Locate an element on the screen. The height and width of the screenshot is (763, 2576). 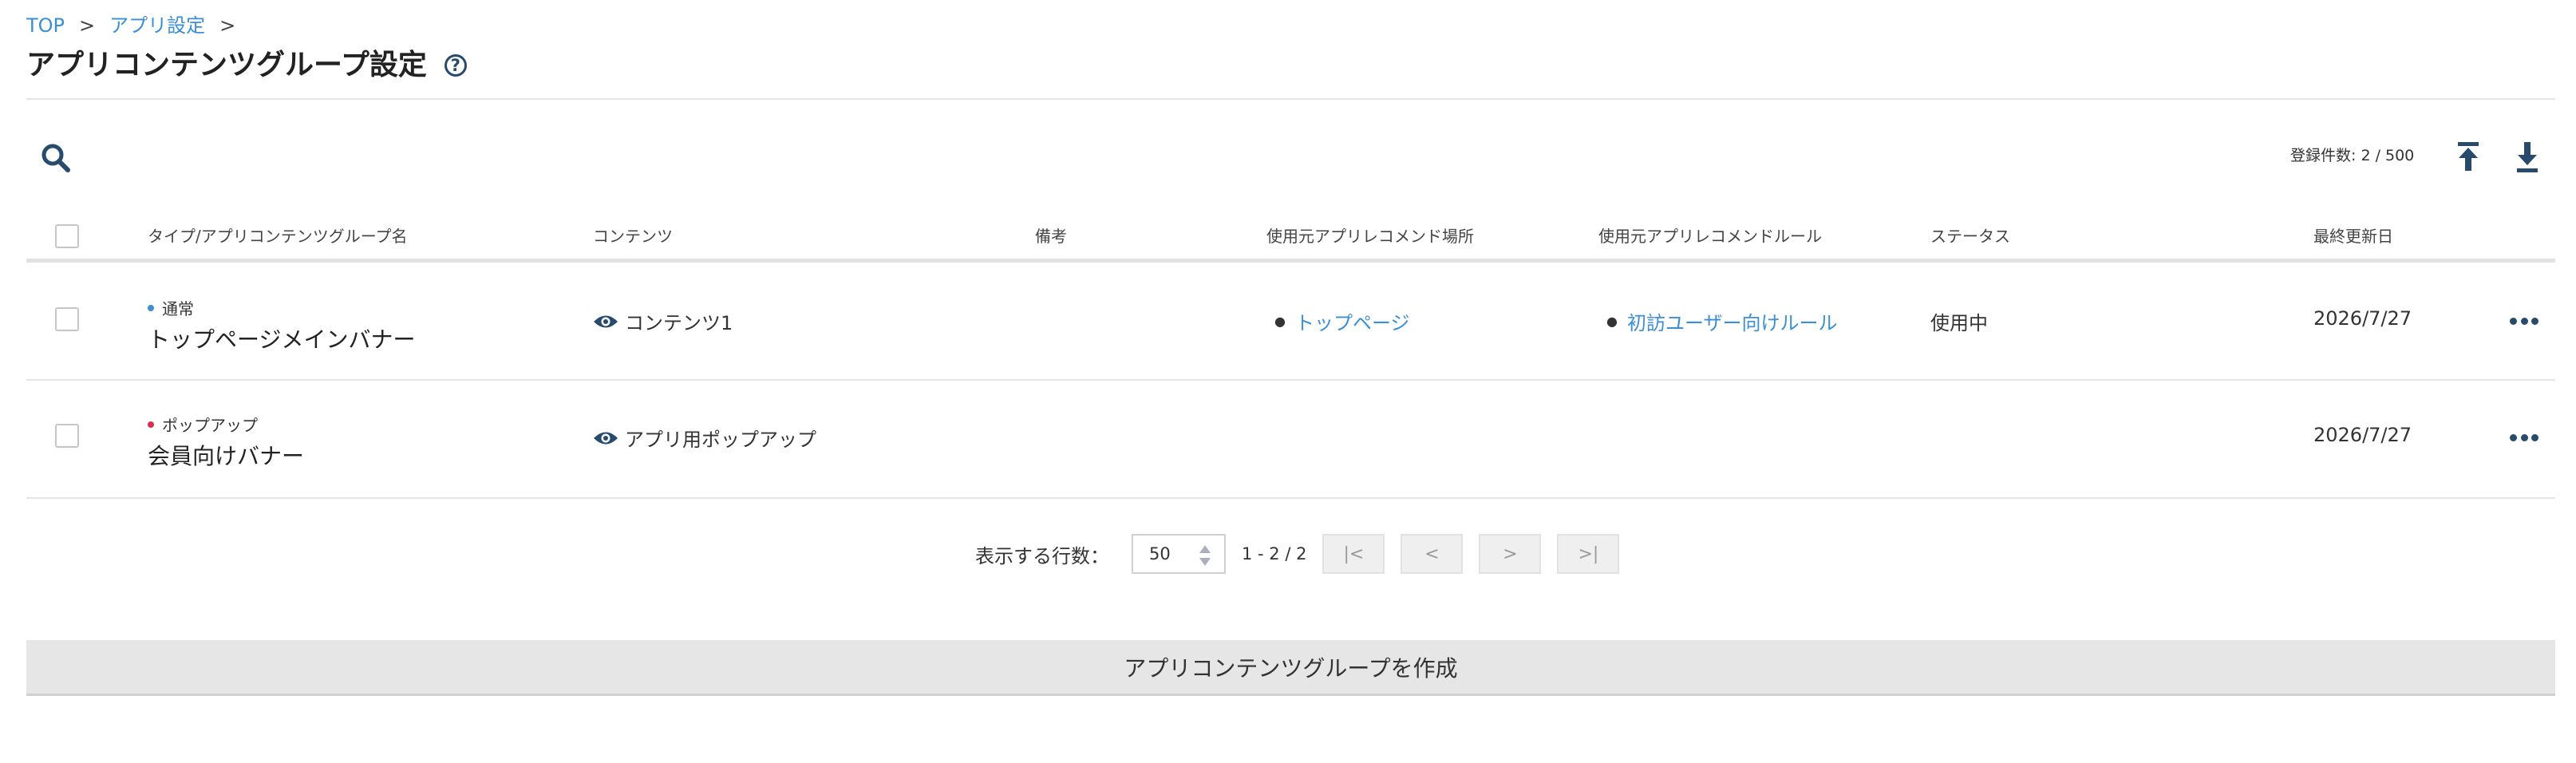
rows-per-page-value: 50 is located at coordinates (1160, 553).